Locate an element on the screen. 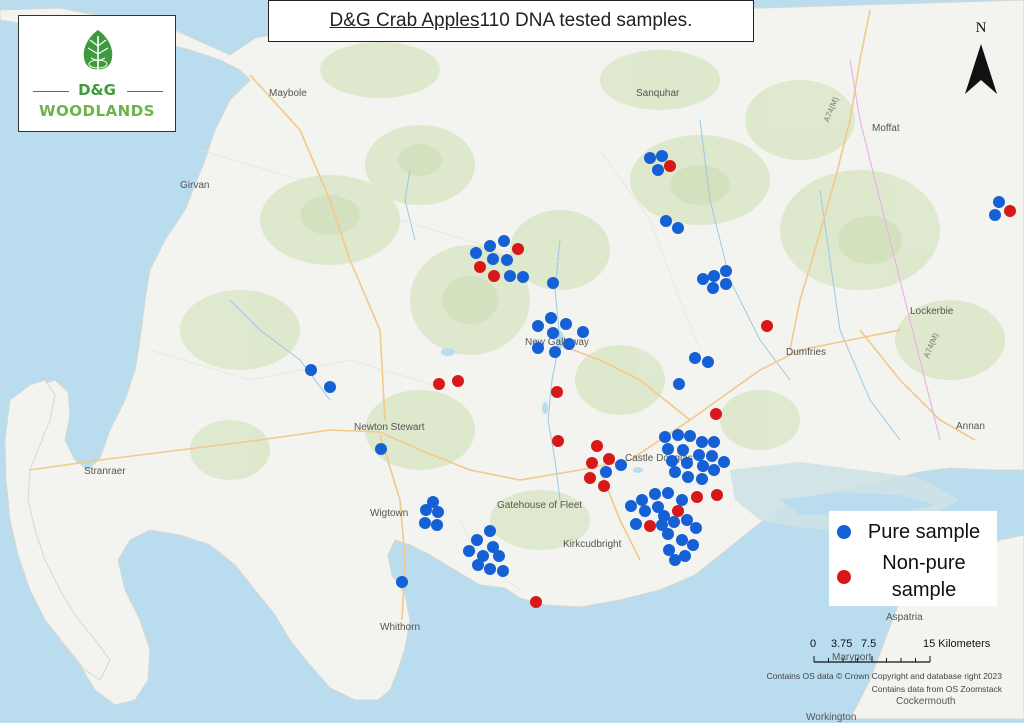 Image resolution: width=1024 pixels, height=723 pixels. logo-text-dg: D&G is located at coordinates (97, 90).